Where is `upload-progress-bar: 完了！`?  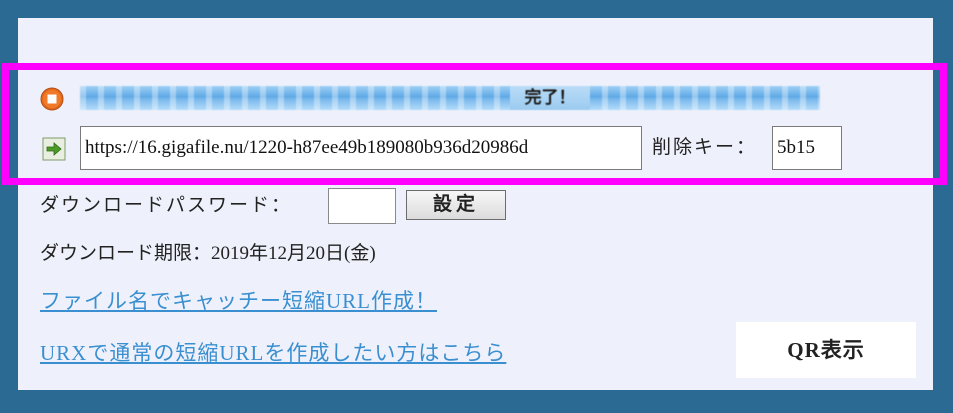
upload-progress-bar: 完了！ is located at coordinates (450, 98).